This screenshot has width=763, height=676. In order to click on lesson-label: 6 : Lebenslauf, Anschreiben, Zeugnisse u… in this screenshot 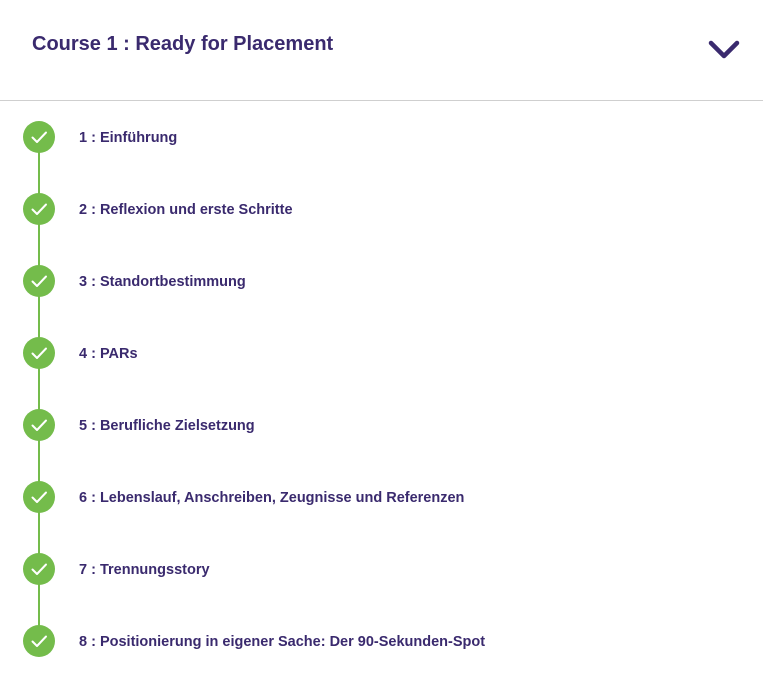, I will do `click(272, 498)`.